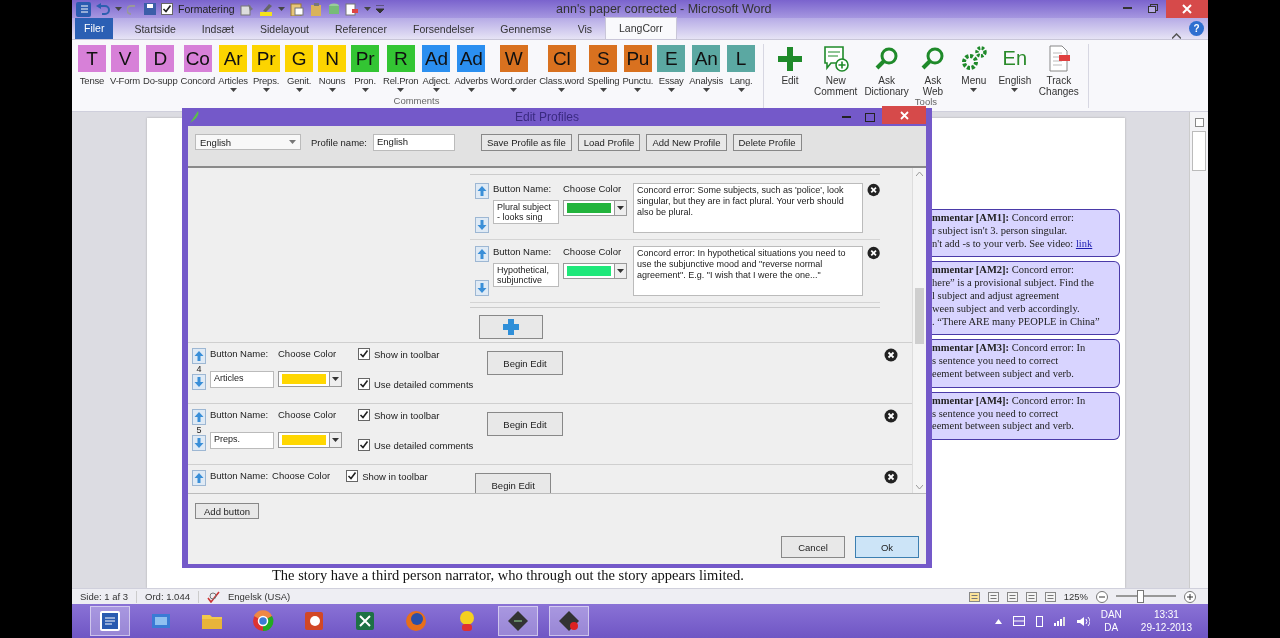 This screenshot has width=1280, height=638. I want to click on toolbar-button: Save Profile as file, so click(526, 142).